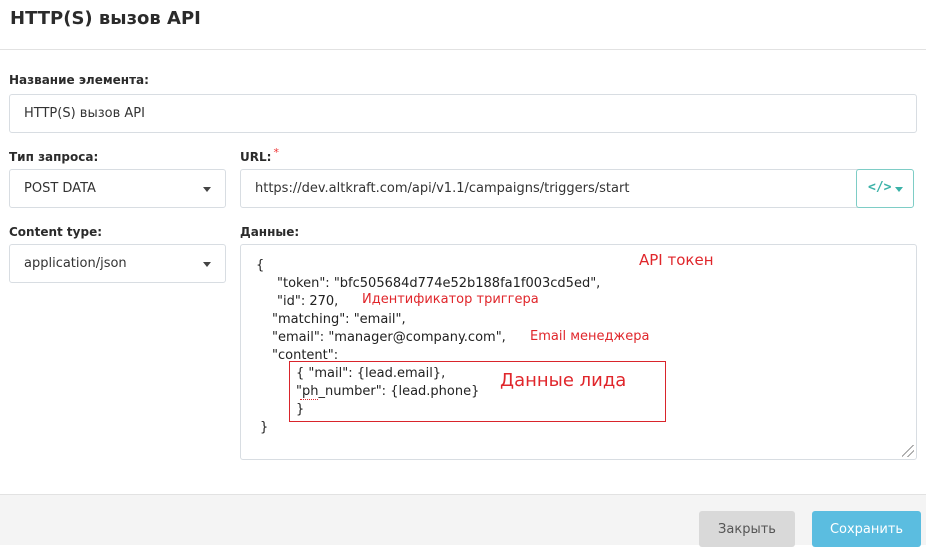  I want to click on required-mark: *, so click(276, 152).